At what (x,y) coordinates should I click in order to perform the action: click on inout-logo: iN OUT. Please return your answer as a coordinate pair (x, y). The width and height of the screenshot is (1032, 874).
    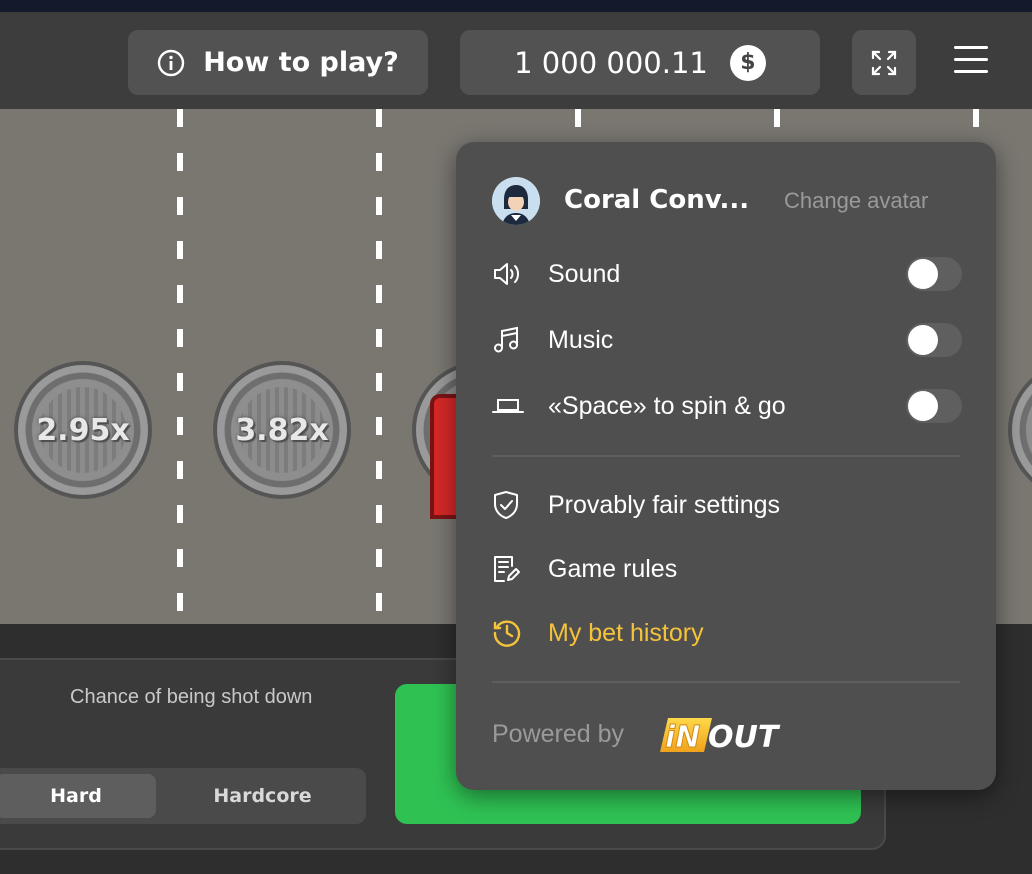
    Looking at the image, I should click on (723, 737).